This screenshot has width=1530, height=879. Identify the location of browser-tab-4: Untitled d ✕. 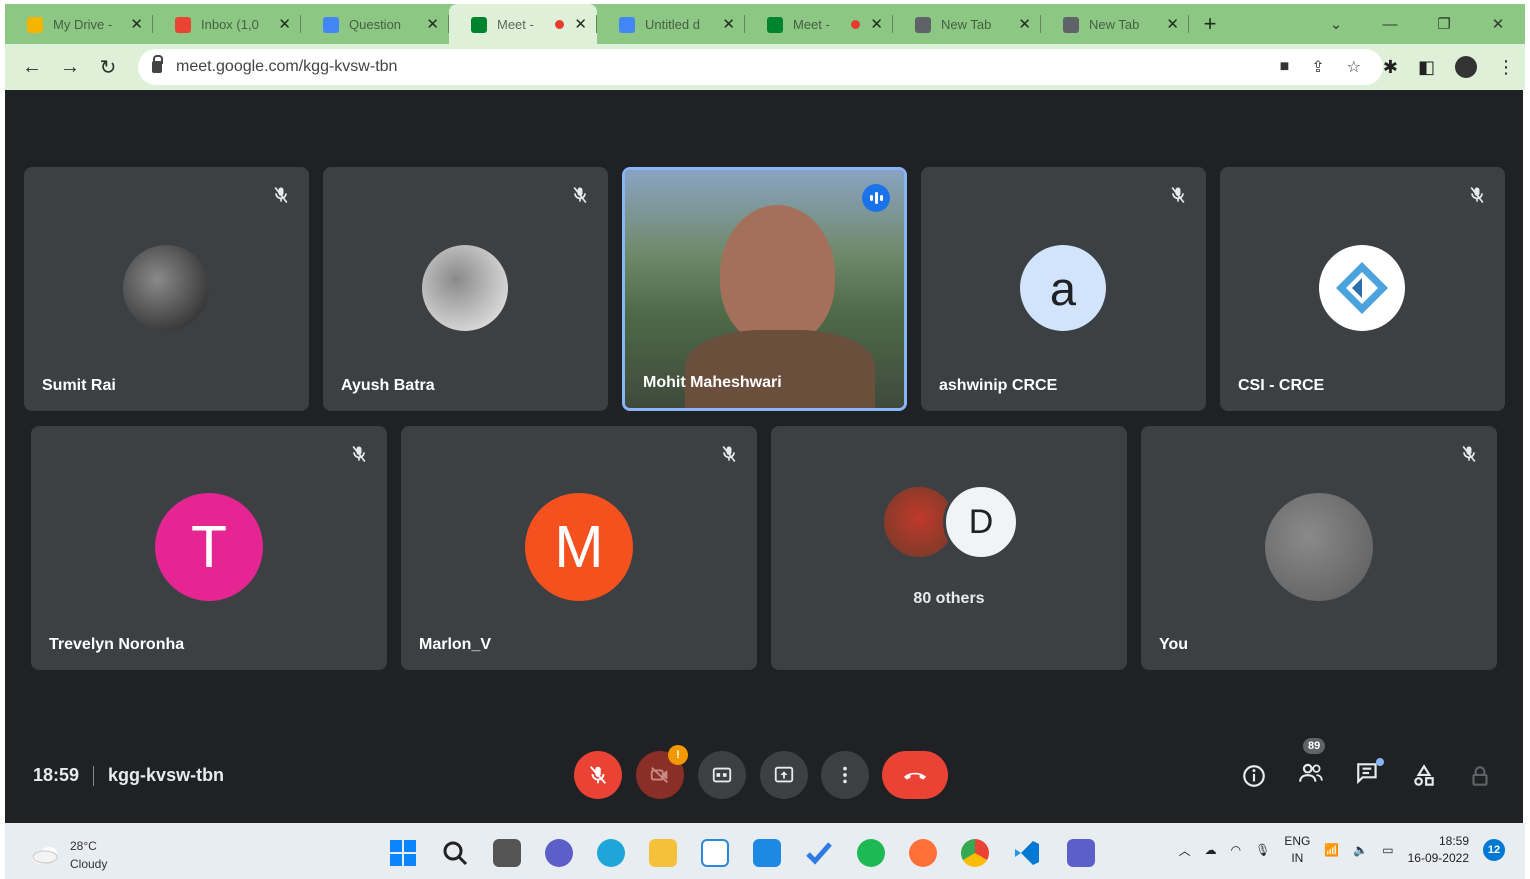
(671, 24).